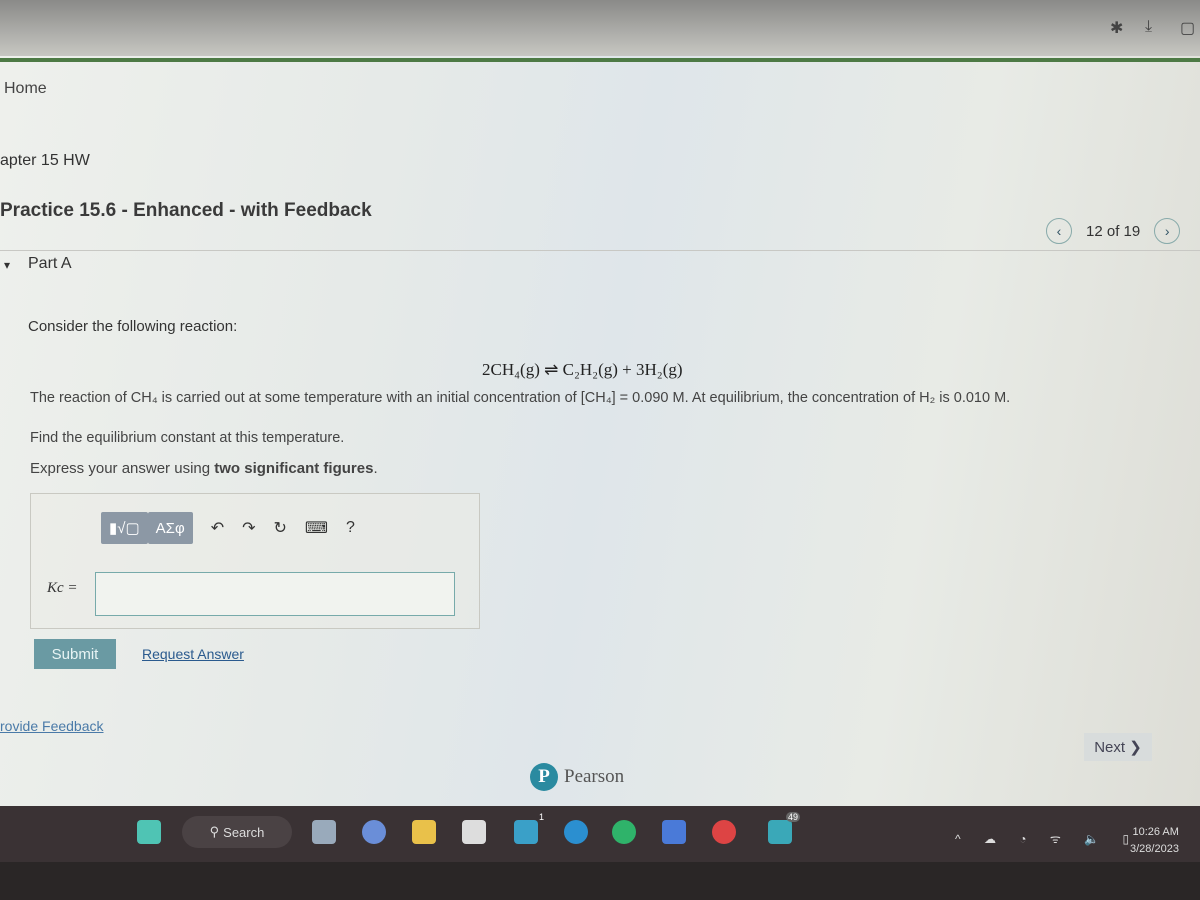 Image resolution: width=1200 pixels, height=900 pixels. What do you see at coordinates (50, 264) in the screenshot?
I see `part-label: Part A` at bounding box center [50, 264].